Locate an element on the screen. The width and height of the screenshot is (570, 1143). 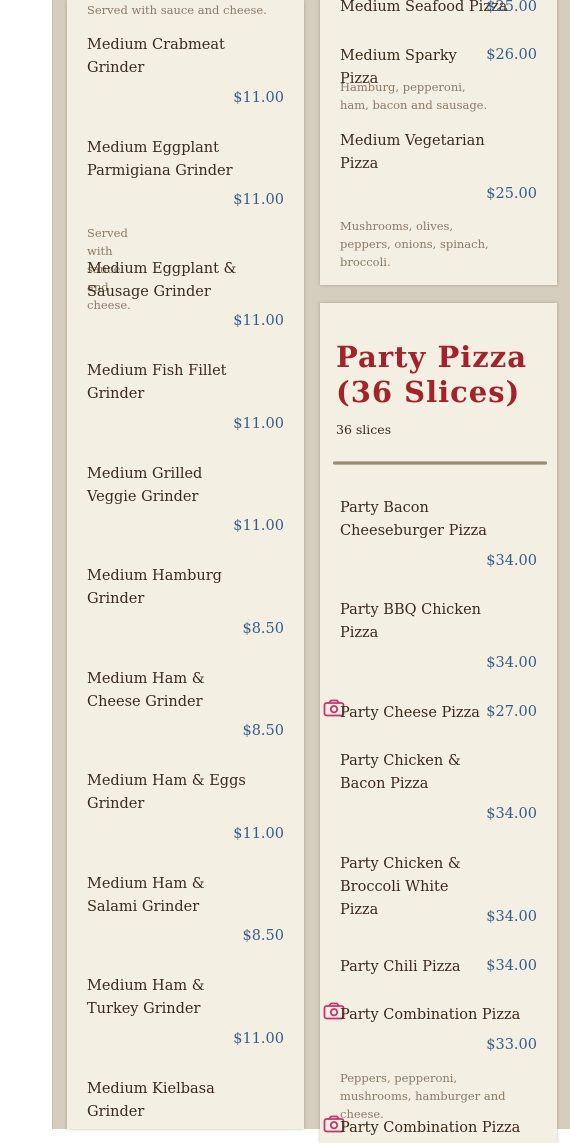
item-name: Medium Grilled Veggie Grinder is located at coordinates (145, 485).